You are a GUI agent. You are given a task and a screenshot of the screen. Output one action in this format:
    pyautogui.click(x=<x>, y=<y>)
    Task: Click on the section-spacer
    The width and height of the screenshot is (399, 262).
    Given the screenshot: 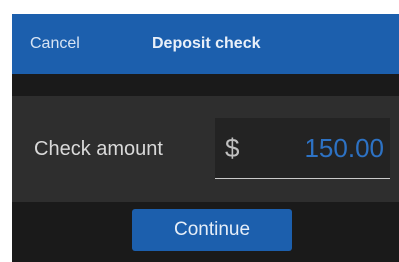 What is the action you would take?
    pyautogui.click(x=205, y=85)
    